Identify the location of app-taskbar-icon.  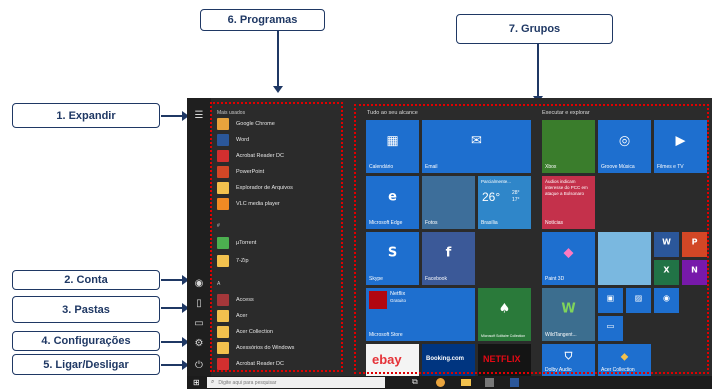
(489, 382).